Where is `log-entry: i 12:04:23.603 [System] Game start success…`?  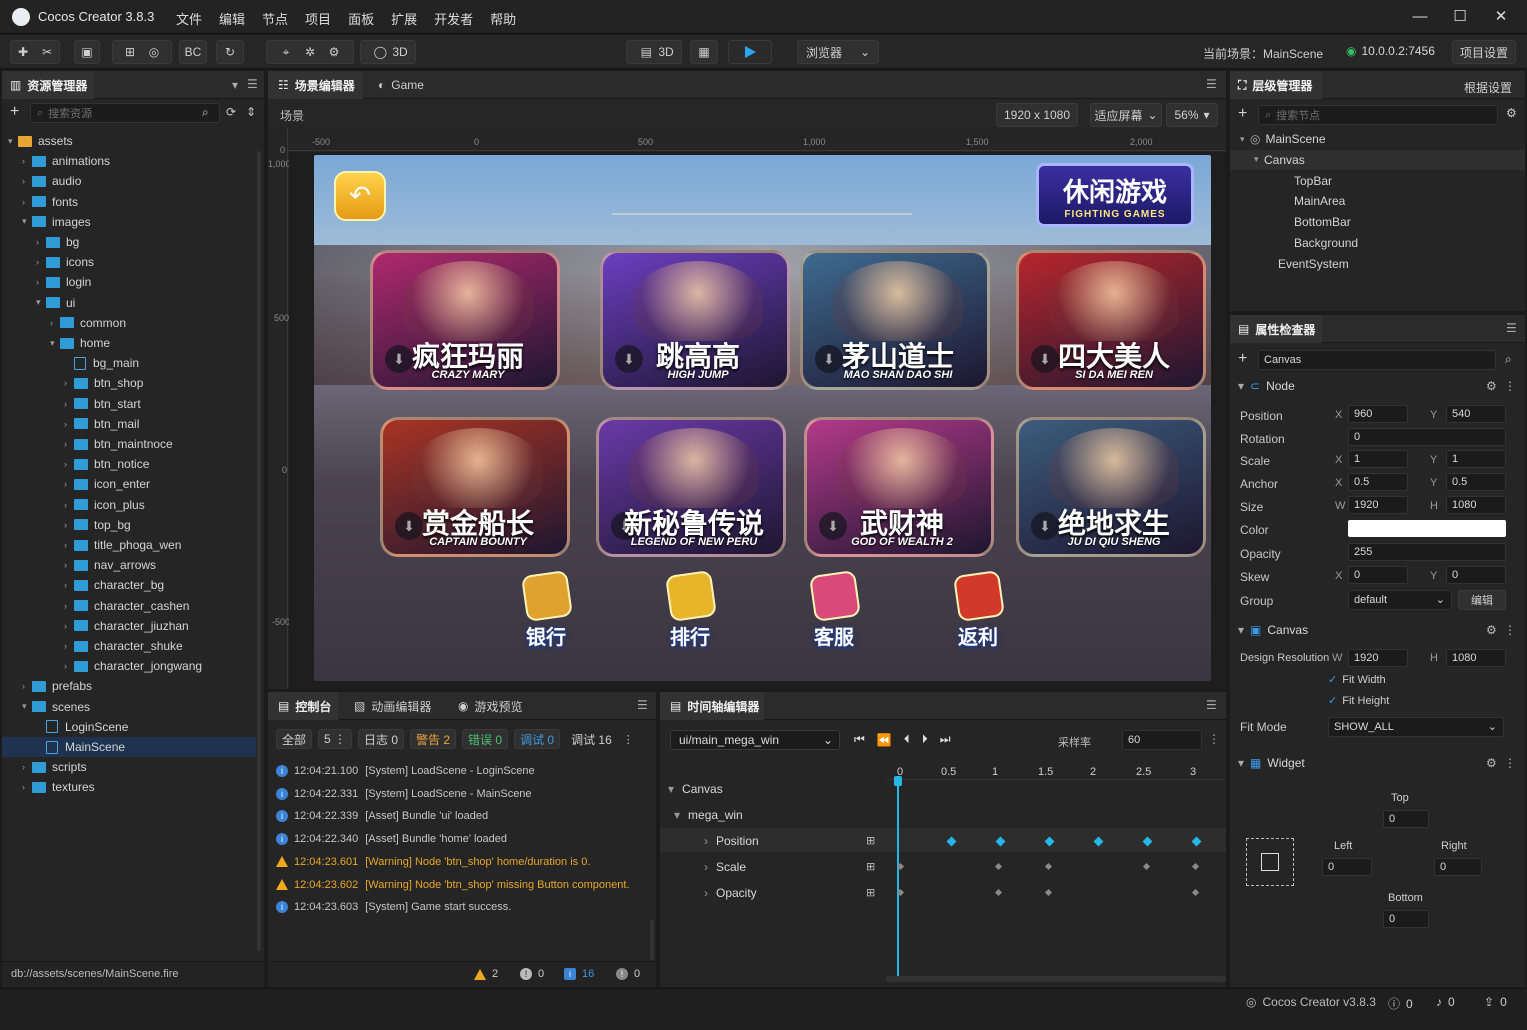 log-entry: i 12:04:23.603 [System] Game start success… is located at coordinates (393, 907).